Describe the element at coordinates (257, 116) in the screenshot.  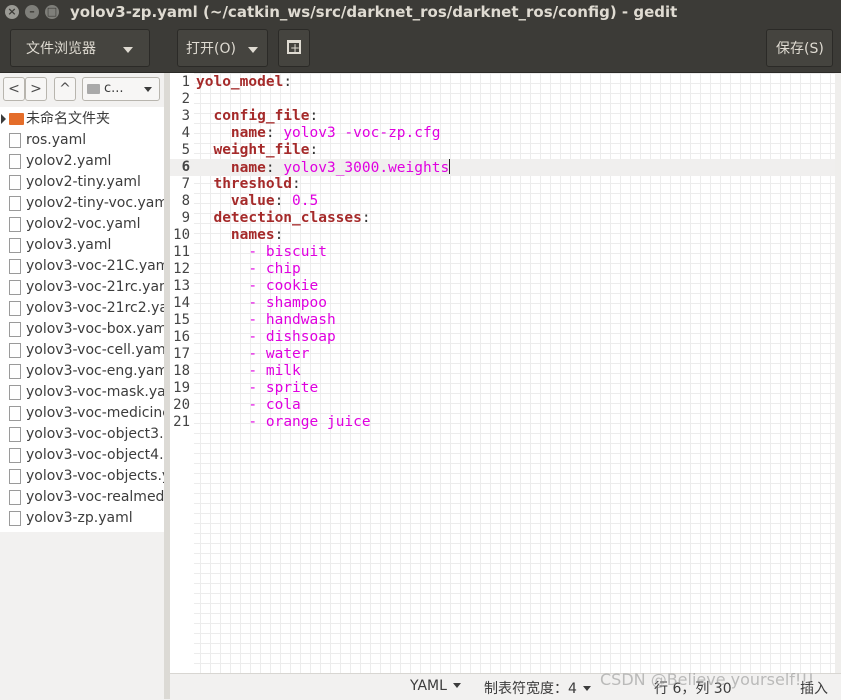
I see `line-text: config_file:` at that location.